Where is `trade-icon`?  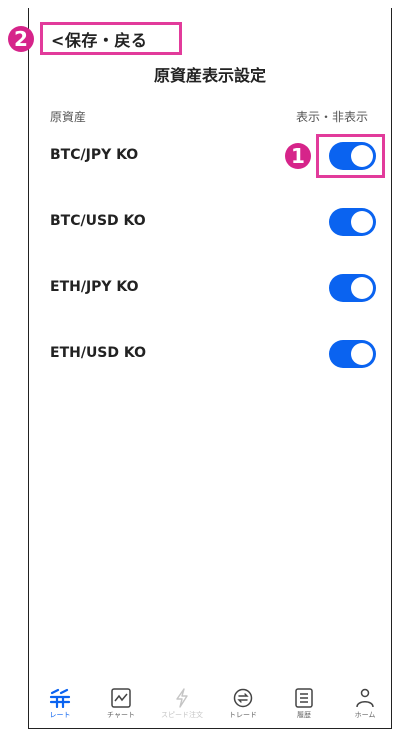 trade-icon is located at coordinates (243, 698).